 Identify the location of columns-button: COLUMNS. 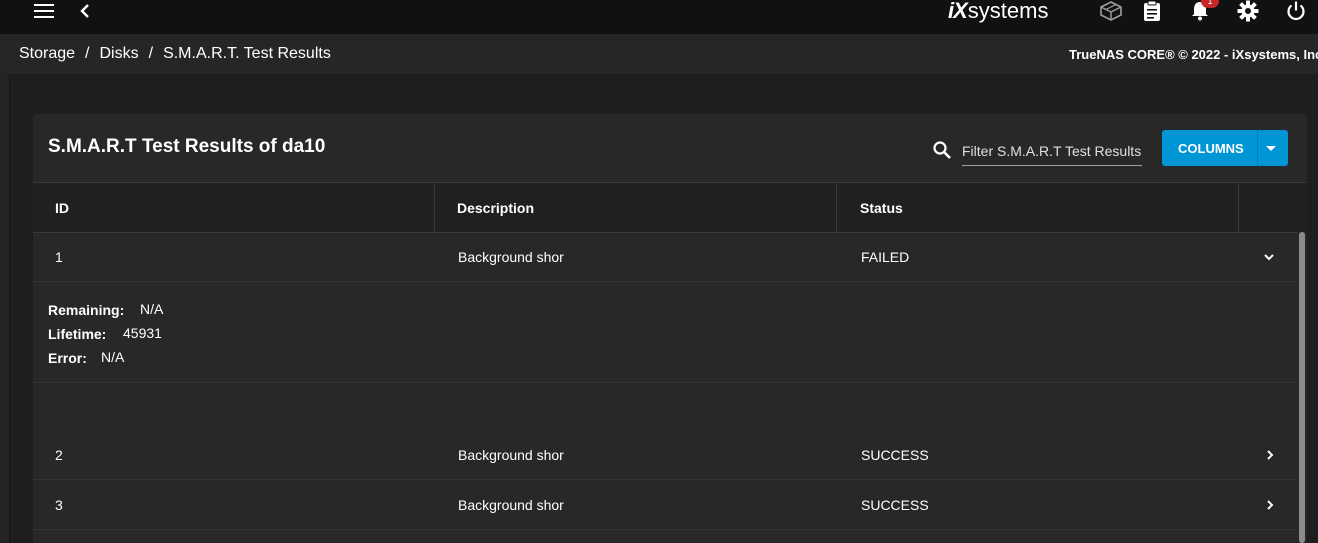
(1225, 148).